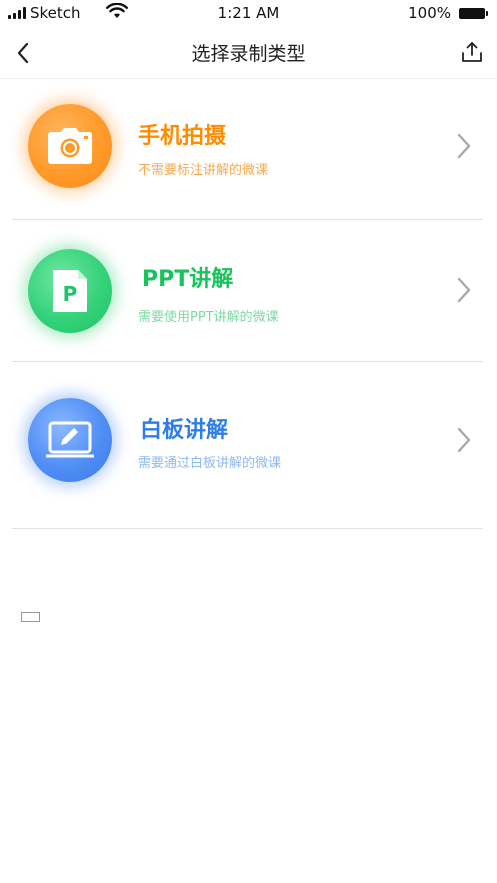 Image resolution: width=497 pixels, height=883 pixels. Describe the element at coordinates (184, 430) in the screenshot. I see `option-title: 白板讲解` at that location.